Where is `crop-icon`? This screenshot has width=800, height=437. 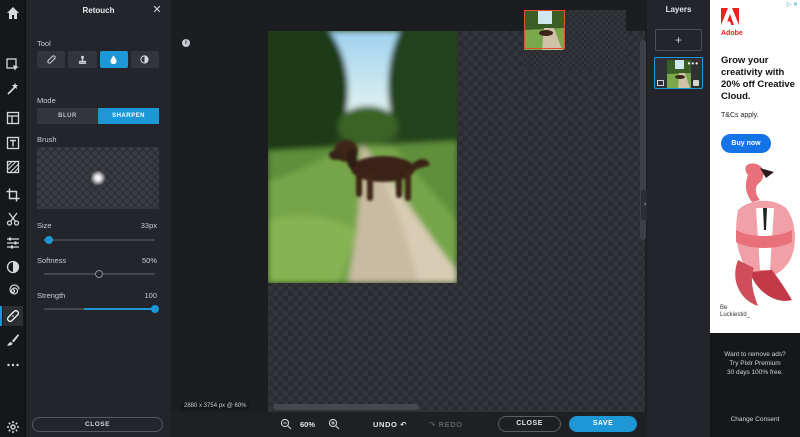 crop-icon is located at coordinates (13, 195).